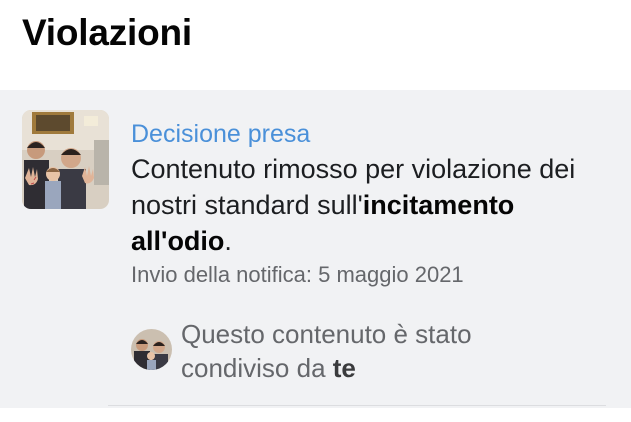 The image size is (631, 422). What do you see at coordinates (344, 368) in the screenshot?
I see `shared-by-user: te` at bounding box center [344, 368].